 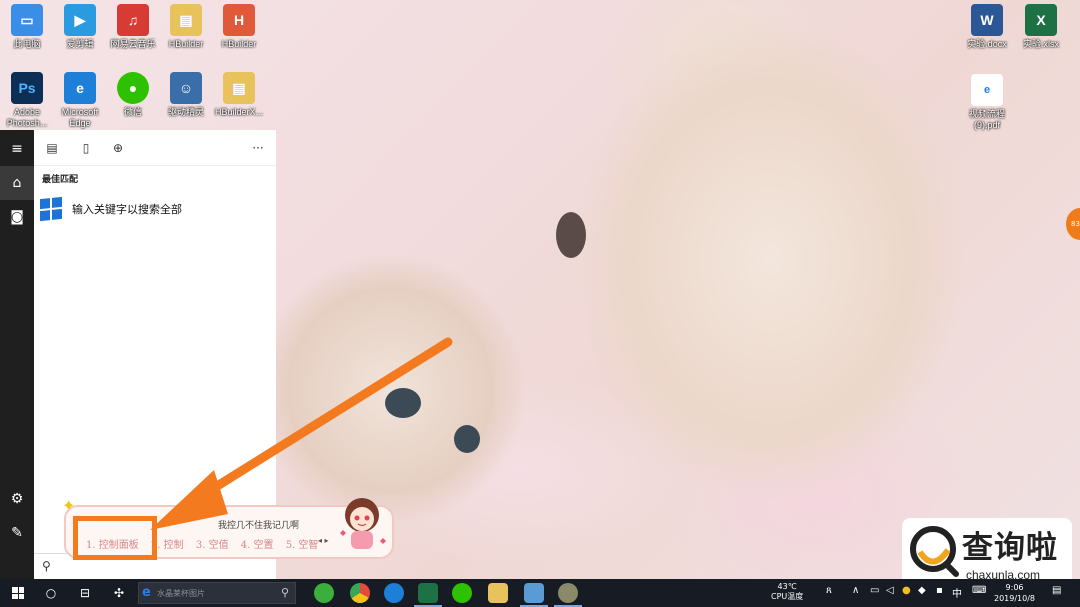 What do you see at coordinates (119, 593) in the screenshot?
I see `pinwheel-app-icon: ✣` at bounding box center [119, 593].